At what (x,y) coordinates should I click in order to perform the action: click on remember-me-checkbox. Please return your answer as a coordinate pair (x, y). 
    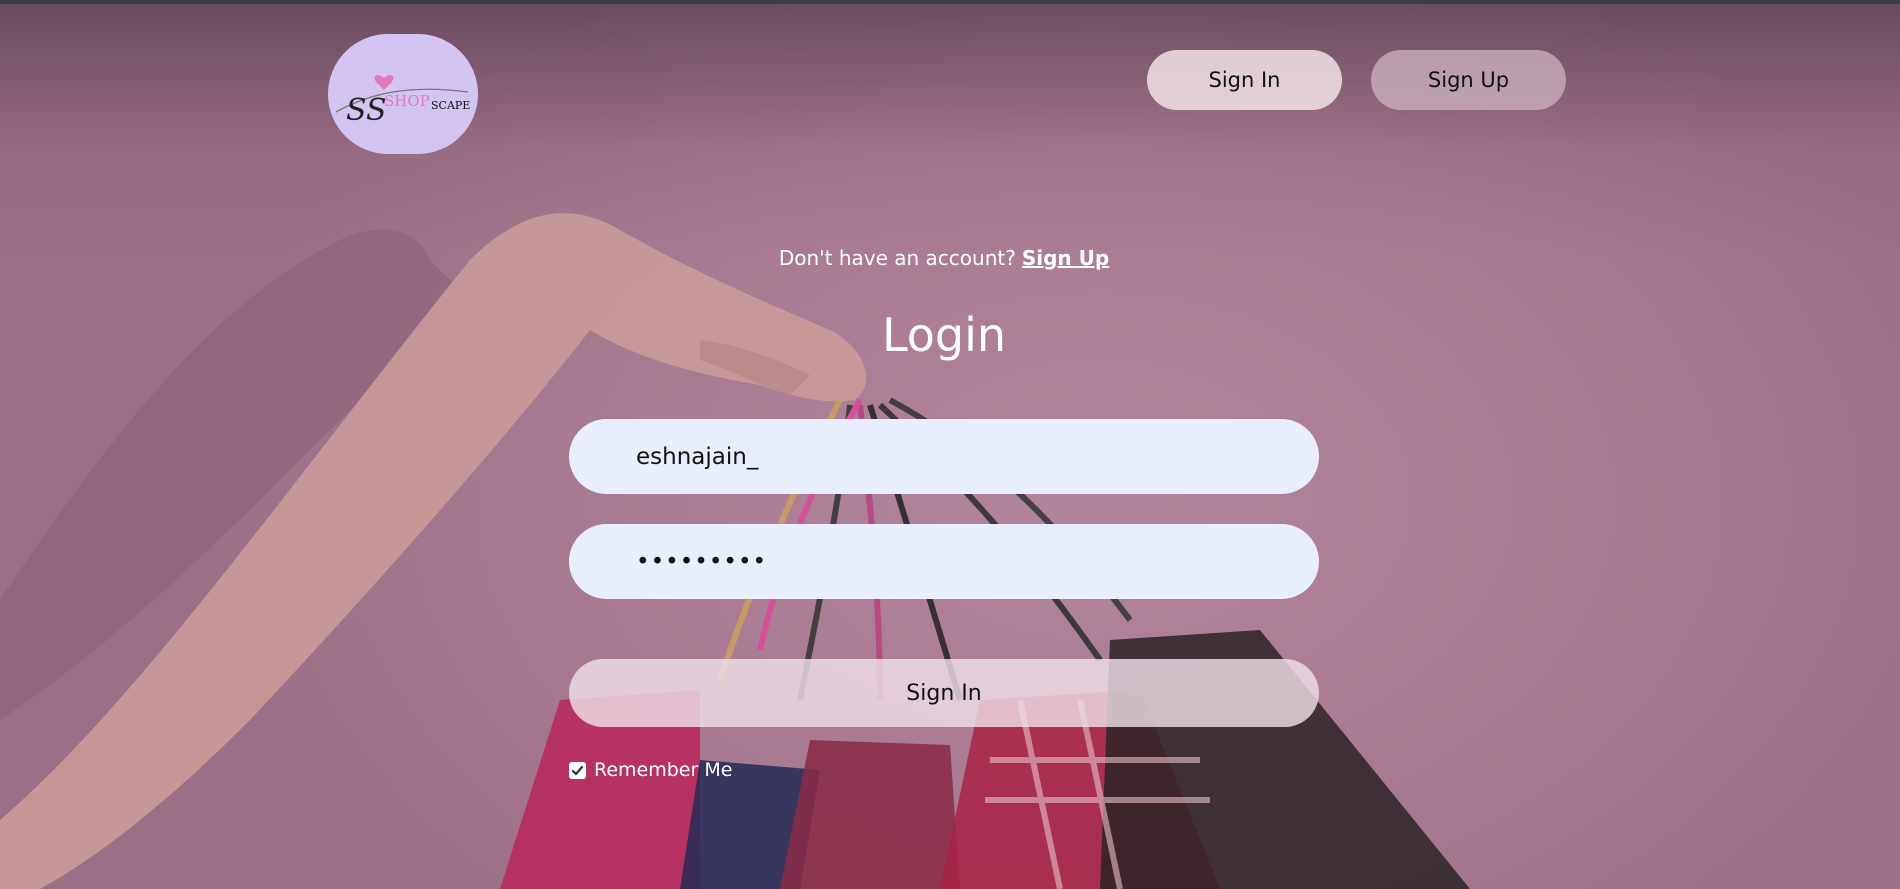
    Looking at the image, I should click on (577, 770).